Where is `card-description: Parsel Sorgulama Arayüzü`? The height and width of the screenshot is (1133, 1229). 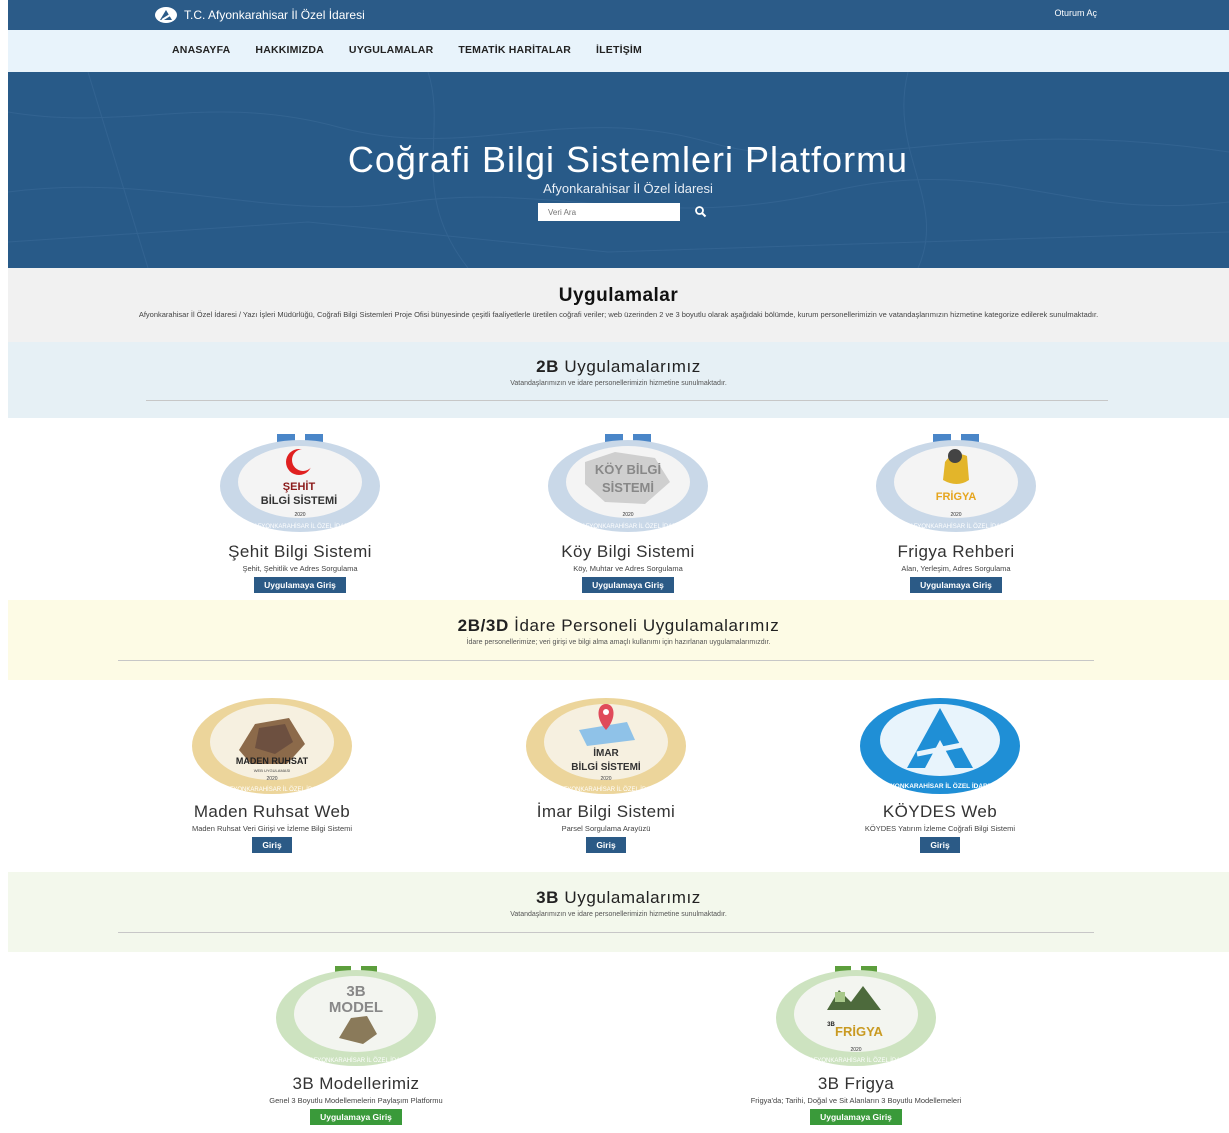
card-description: Parsel Sorgulama Arayüzü is located at coordinates (606, 828).